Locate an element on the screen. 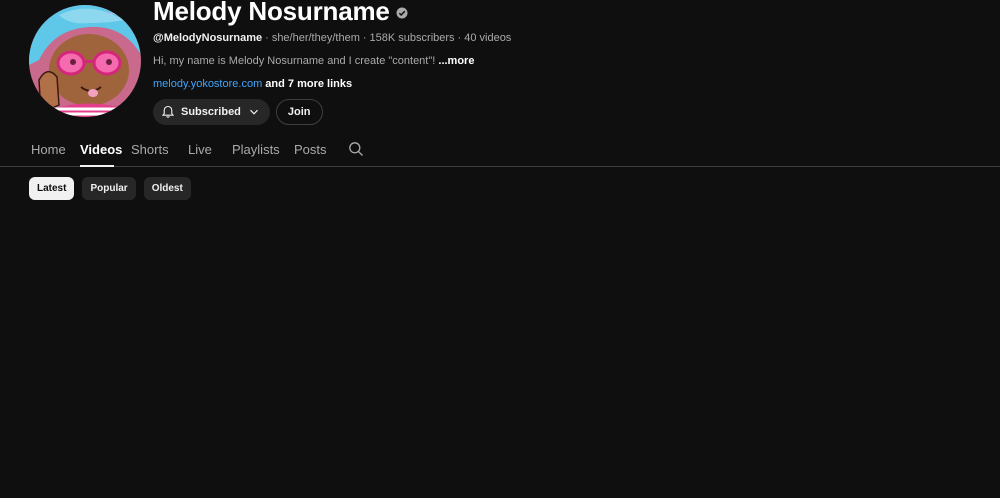 The height and width of the screenshot is (498, 1000). chip-popular: Popular is located at coordinates (109, 188).